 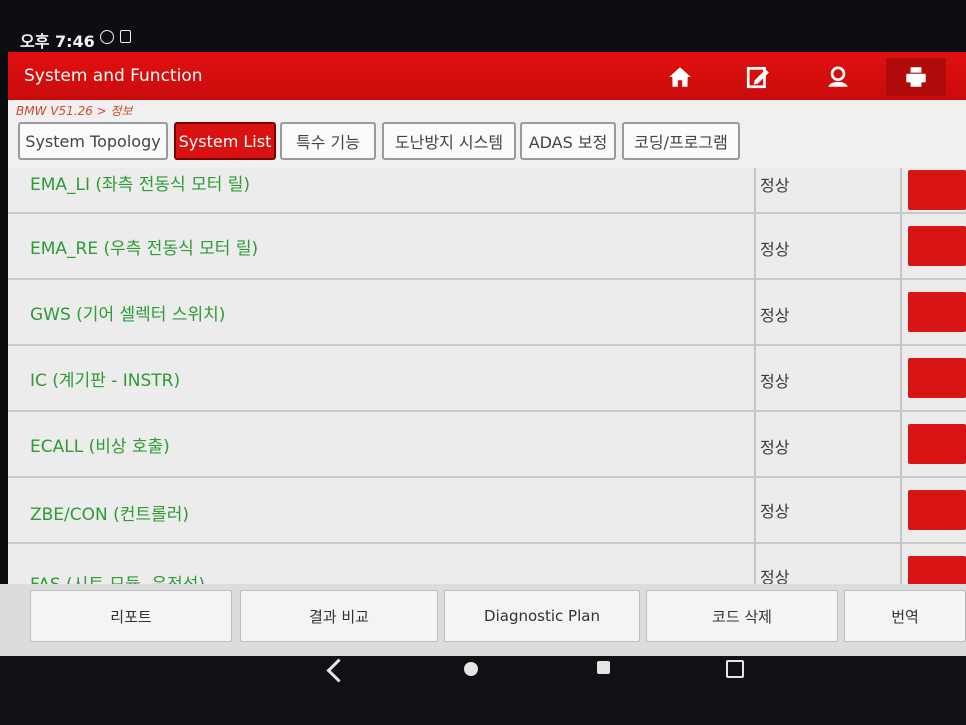 I want to click on user-button, so click(x=838, y=77).